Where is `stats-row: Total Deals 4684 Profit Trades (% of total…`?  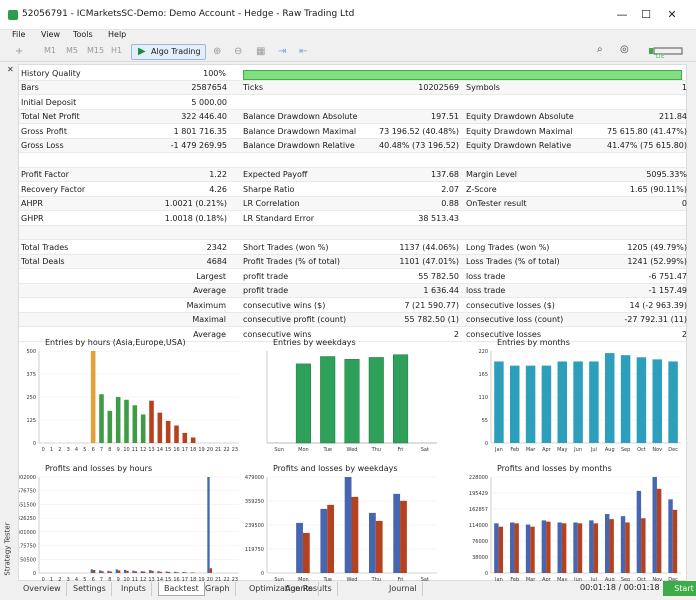 stats-row: Total Deals 4684 Profit Trades (% of total… is located at coordinates (353, 262).